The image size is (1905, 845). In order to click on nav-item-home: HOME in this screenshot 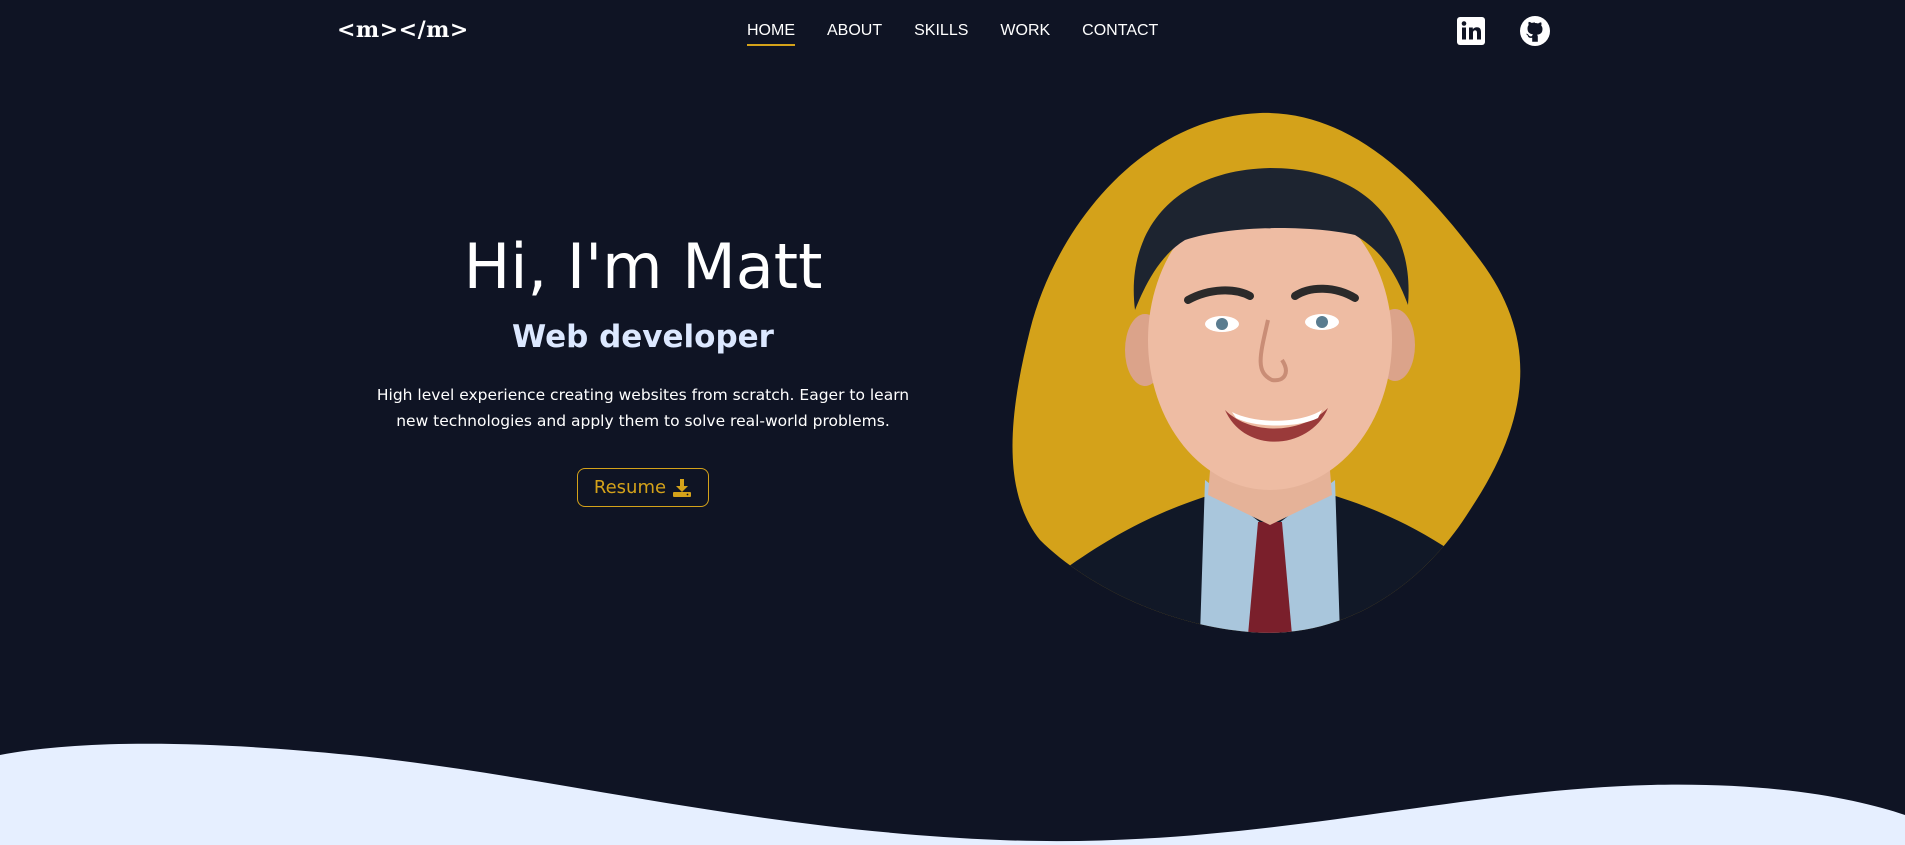, I will do `click(771, 34)`.